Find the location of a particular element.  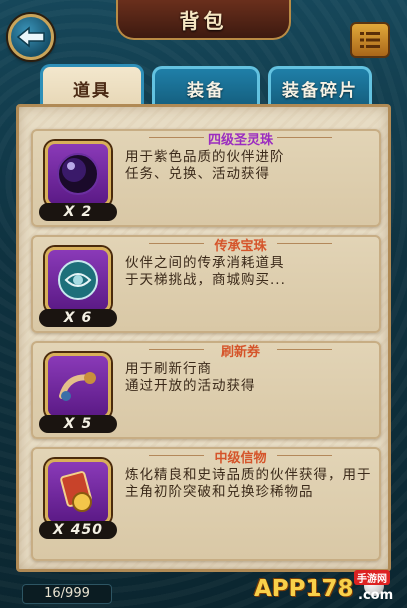

inheritance-orb-icon is located at coordinates (78, 280).